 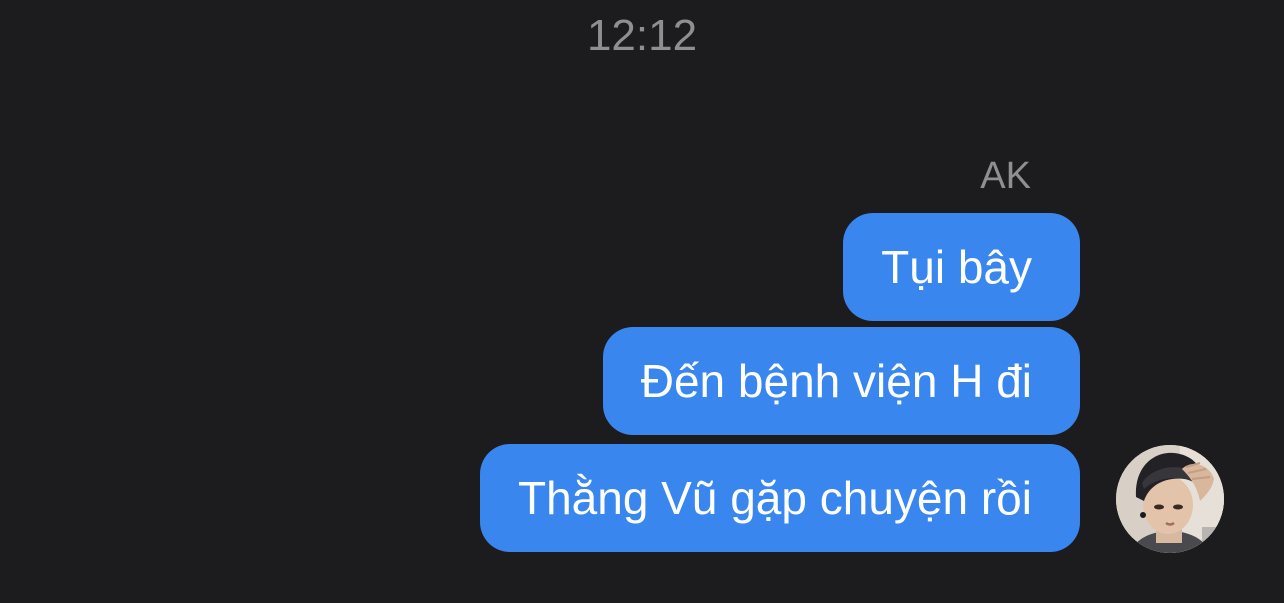 I want to click on message-timestamp: 12:12, so click(x=642, y=35).